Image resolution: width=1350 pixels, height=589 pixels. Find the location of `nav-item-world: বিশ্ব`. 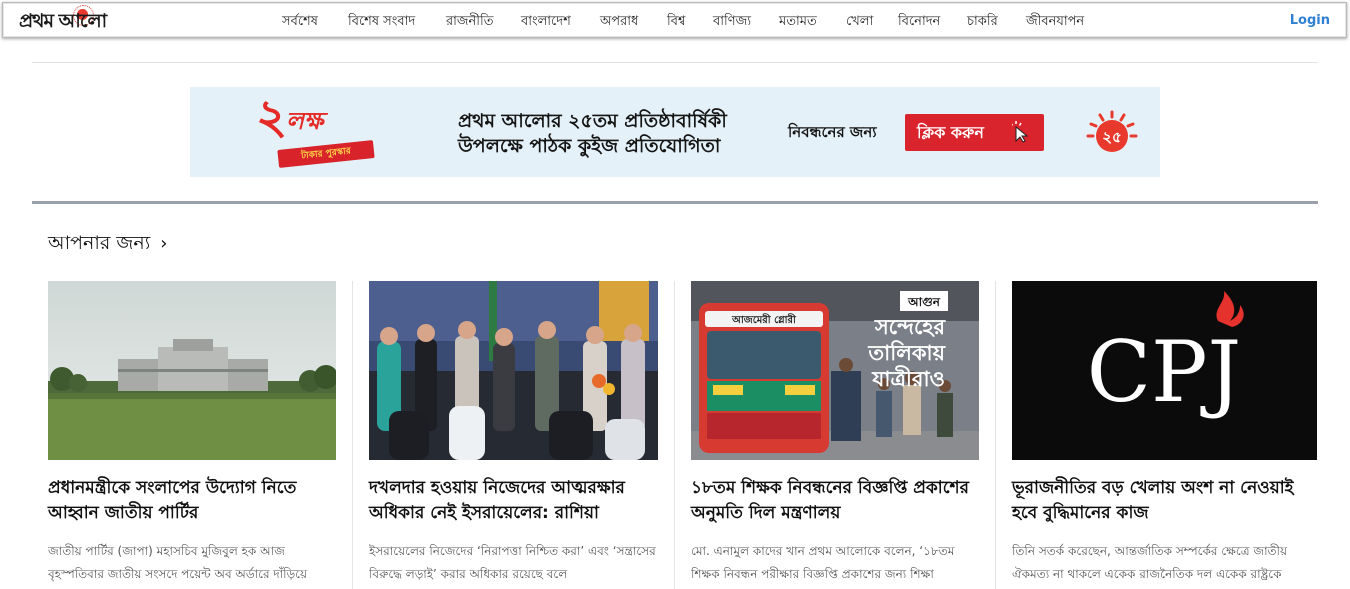

nav-item-world: বিশ্ব is located at coordinates (676, 22).